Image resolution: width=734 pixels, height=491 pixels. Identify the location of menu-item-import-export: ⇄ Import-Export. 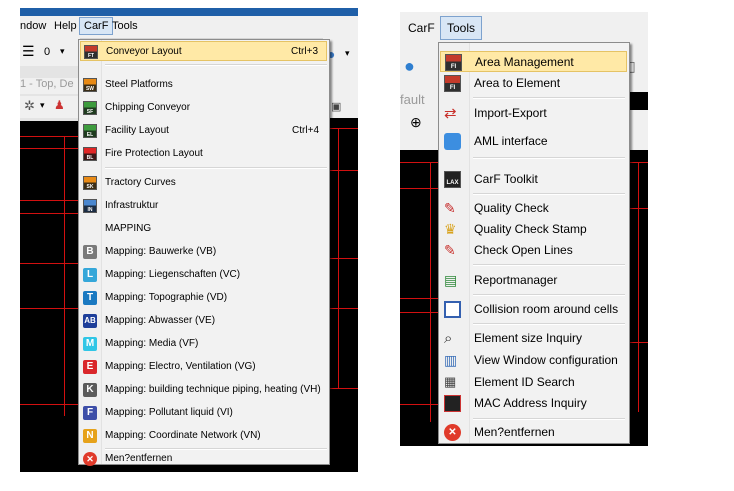
(533, 113).